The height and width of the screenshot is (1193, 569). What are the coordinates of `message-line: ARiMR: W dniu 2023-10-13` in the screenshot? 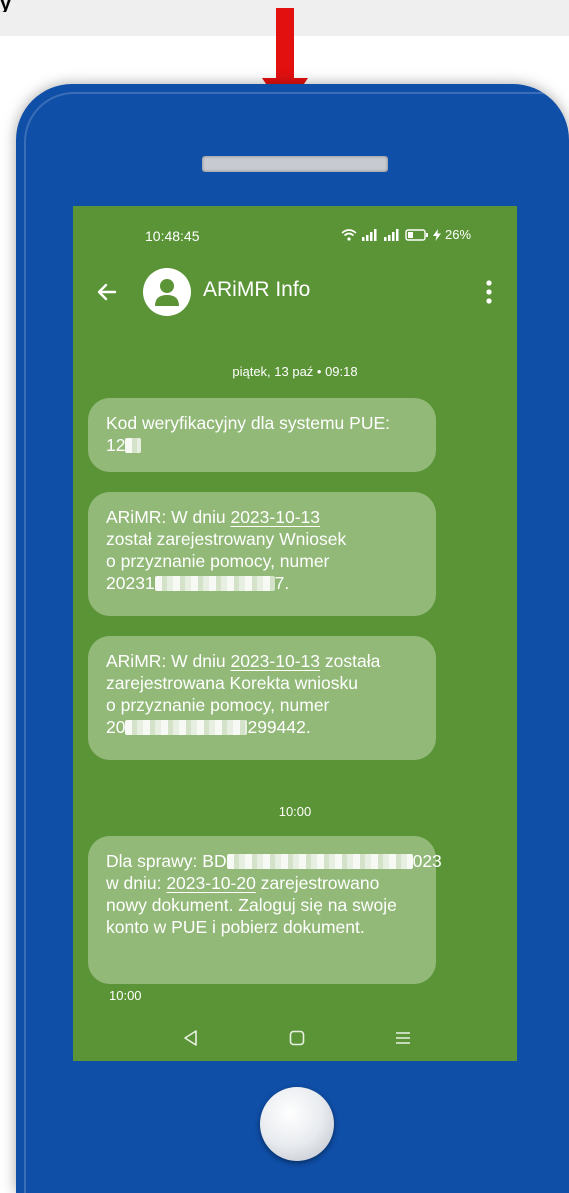 It's located at (262, 517).